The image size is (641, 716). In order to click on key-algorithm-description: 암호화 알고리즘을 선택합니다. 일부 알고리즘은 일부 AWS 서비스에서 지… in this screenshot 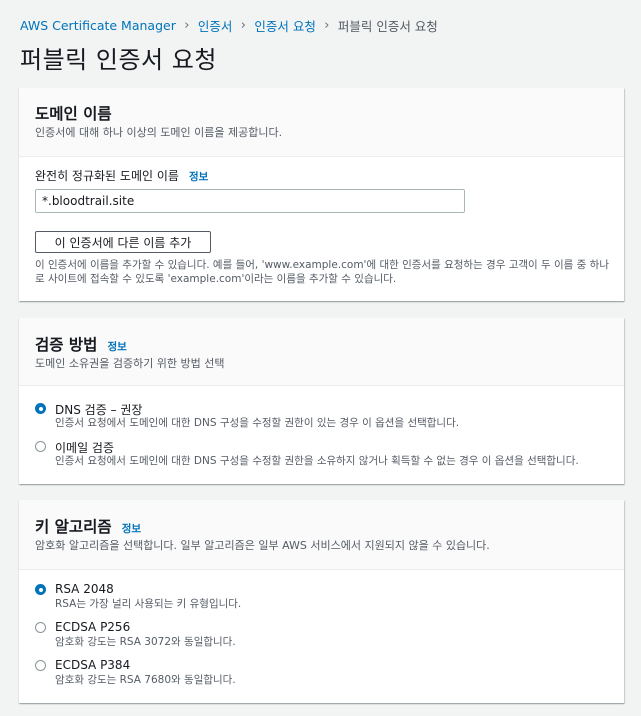, I will do `click(262, 545)`.